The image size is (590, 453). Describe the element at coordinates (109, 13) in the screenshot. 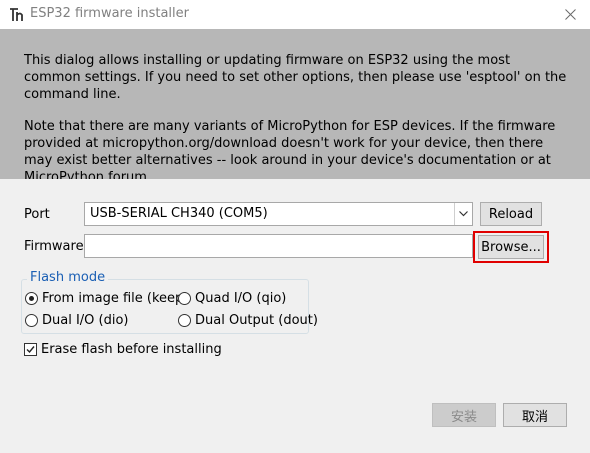

I see `window-title: ESP32 firmware installer` at that location.